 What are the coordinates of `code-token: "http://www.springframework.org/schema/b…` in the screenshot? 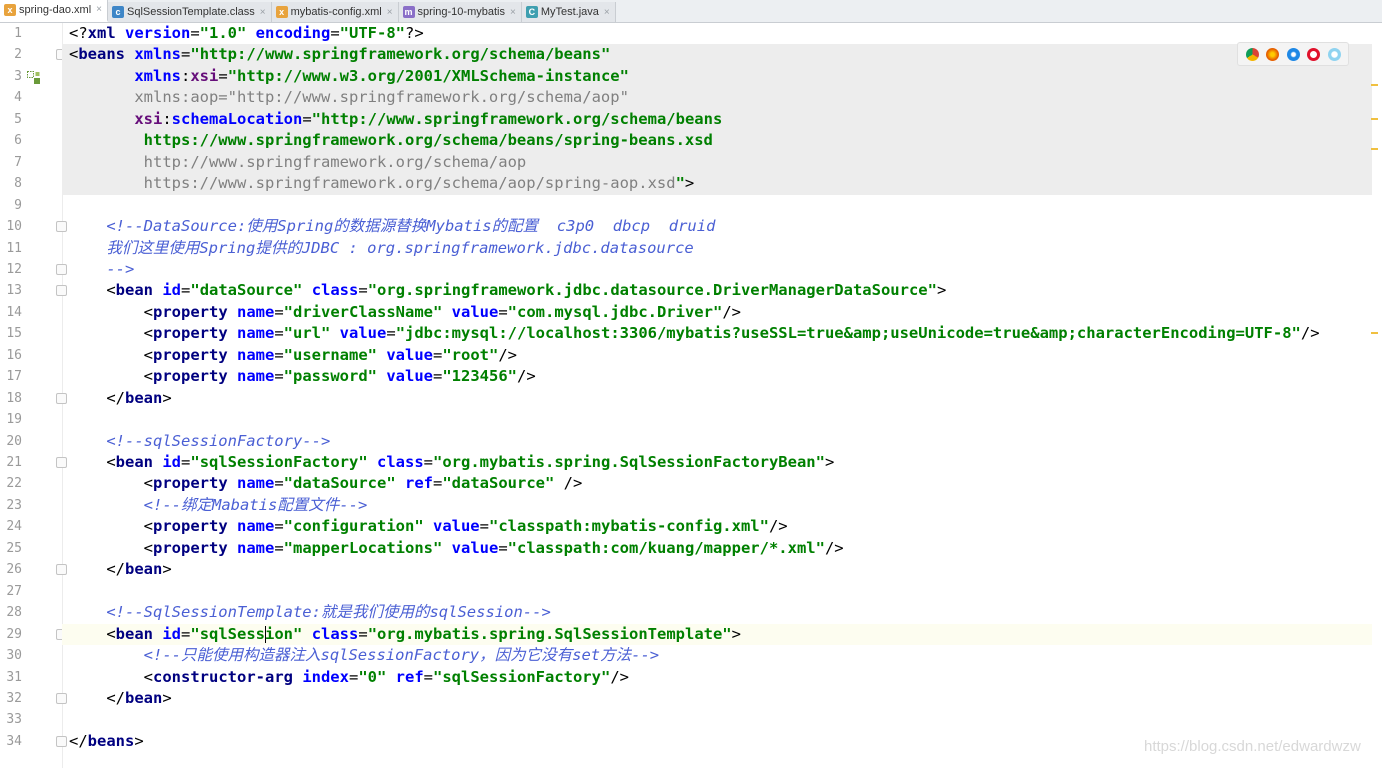 It's located at (517, 118).